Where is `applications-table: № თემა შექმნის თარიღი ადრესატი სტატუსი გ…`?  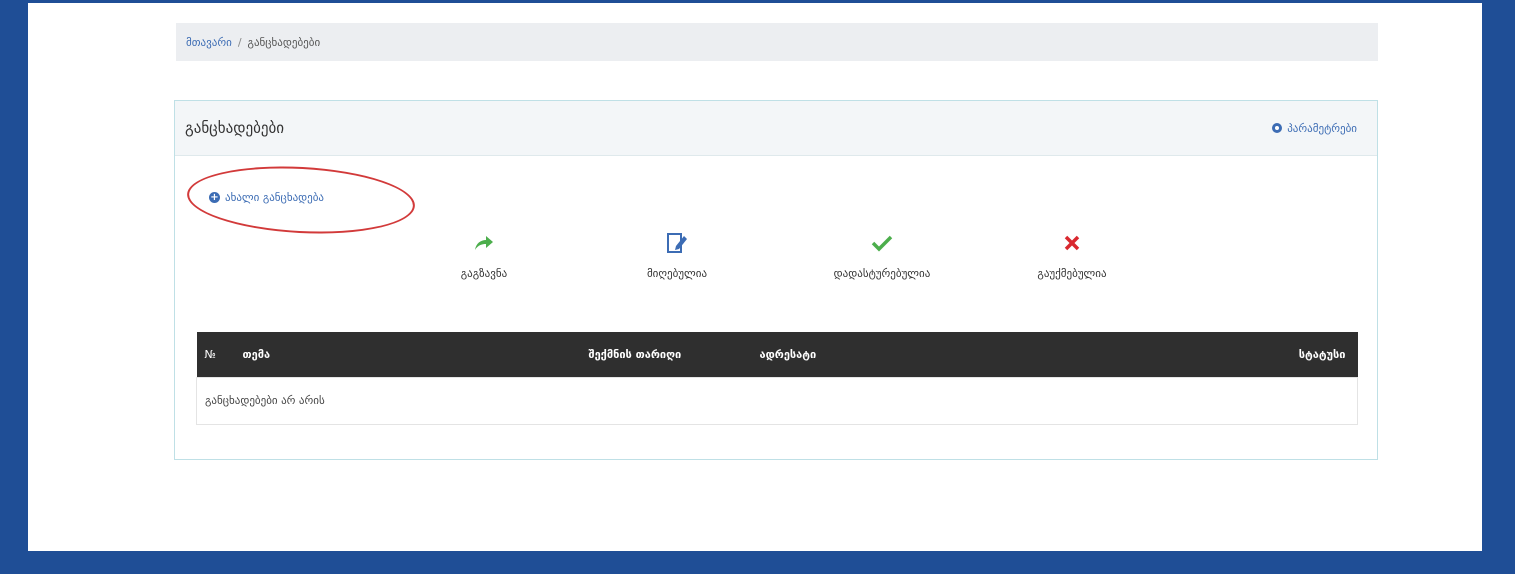 applications-table: № თემა შექმნის თარიღი ადრესატი სტატუსი გ… is located at coordinates (777, 378).